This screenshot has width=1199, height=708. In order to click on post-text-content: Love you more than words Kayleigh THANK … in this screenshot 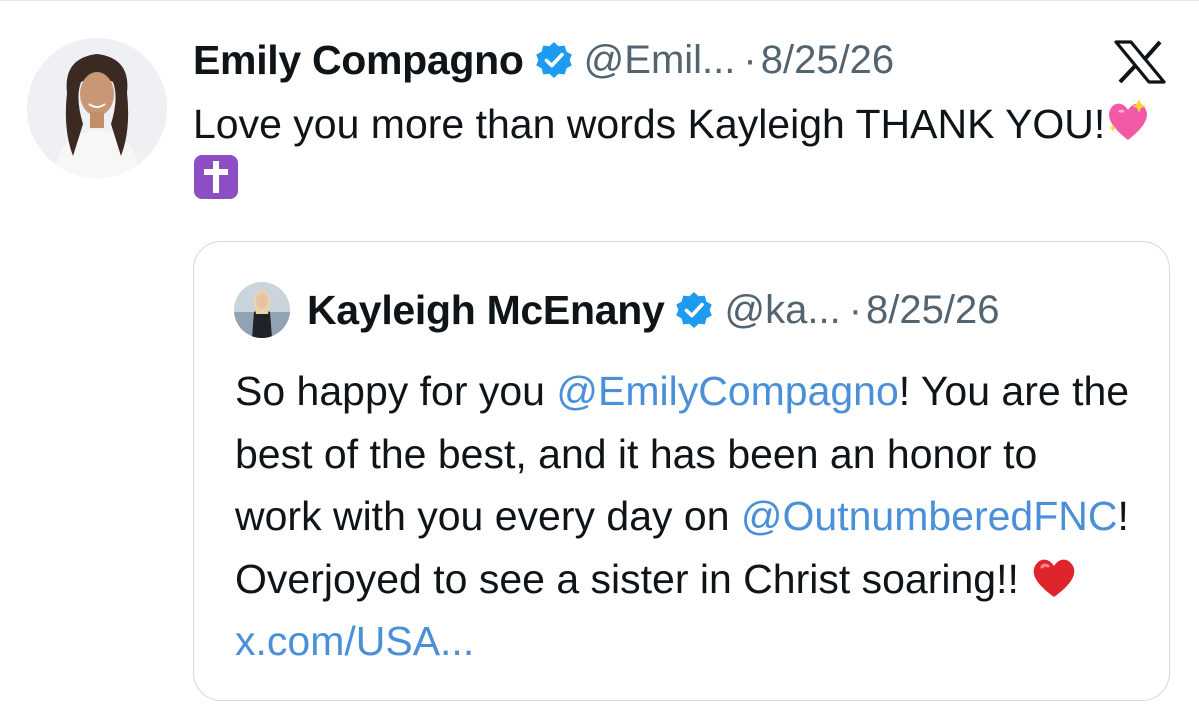, I will do `click(649, 124)`.